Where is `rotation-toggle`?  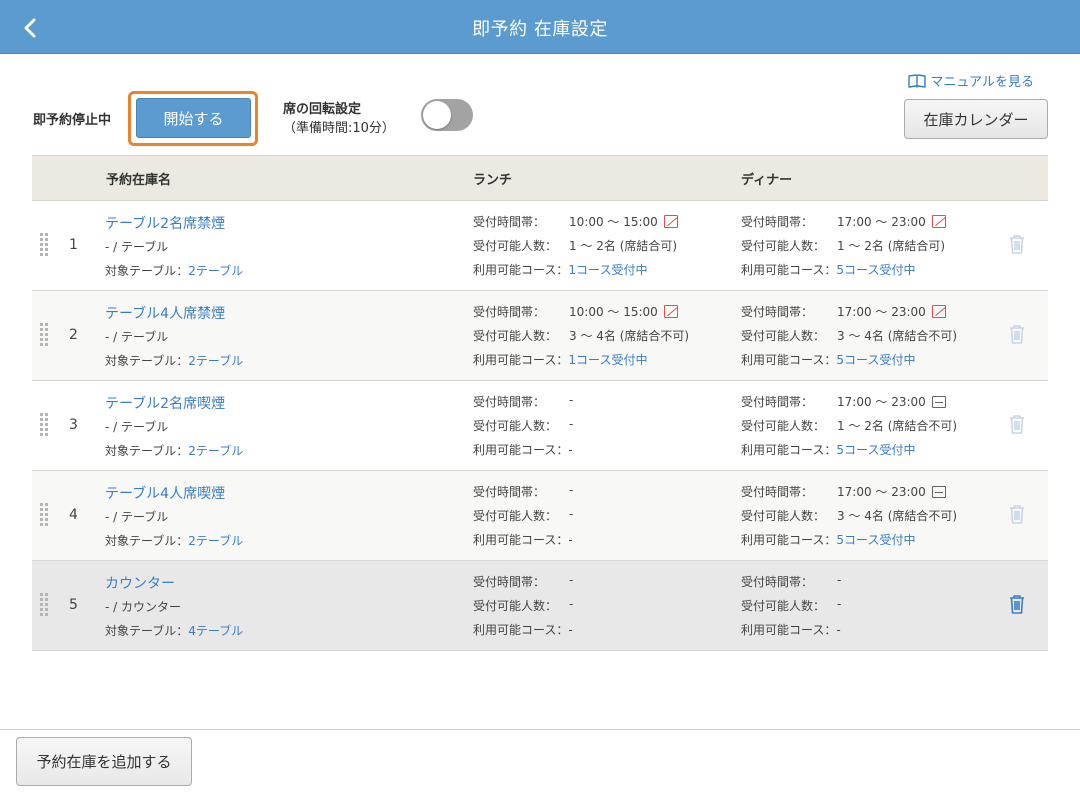
rotation-toggle is located at coordinates (447, 115).